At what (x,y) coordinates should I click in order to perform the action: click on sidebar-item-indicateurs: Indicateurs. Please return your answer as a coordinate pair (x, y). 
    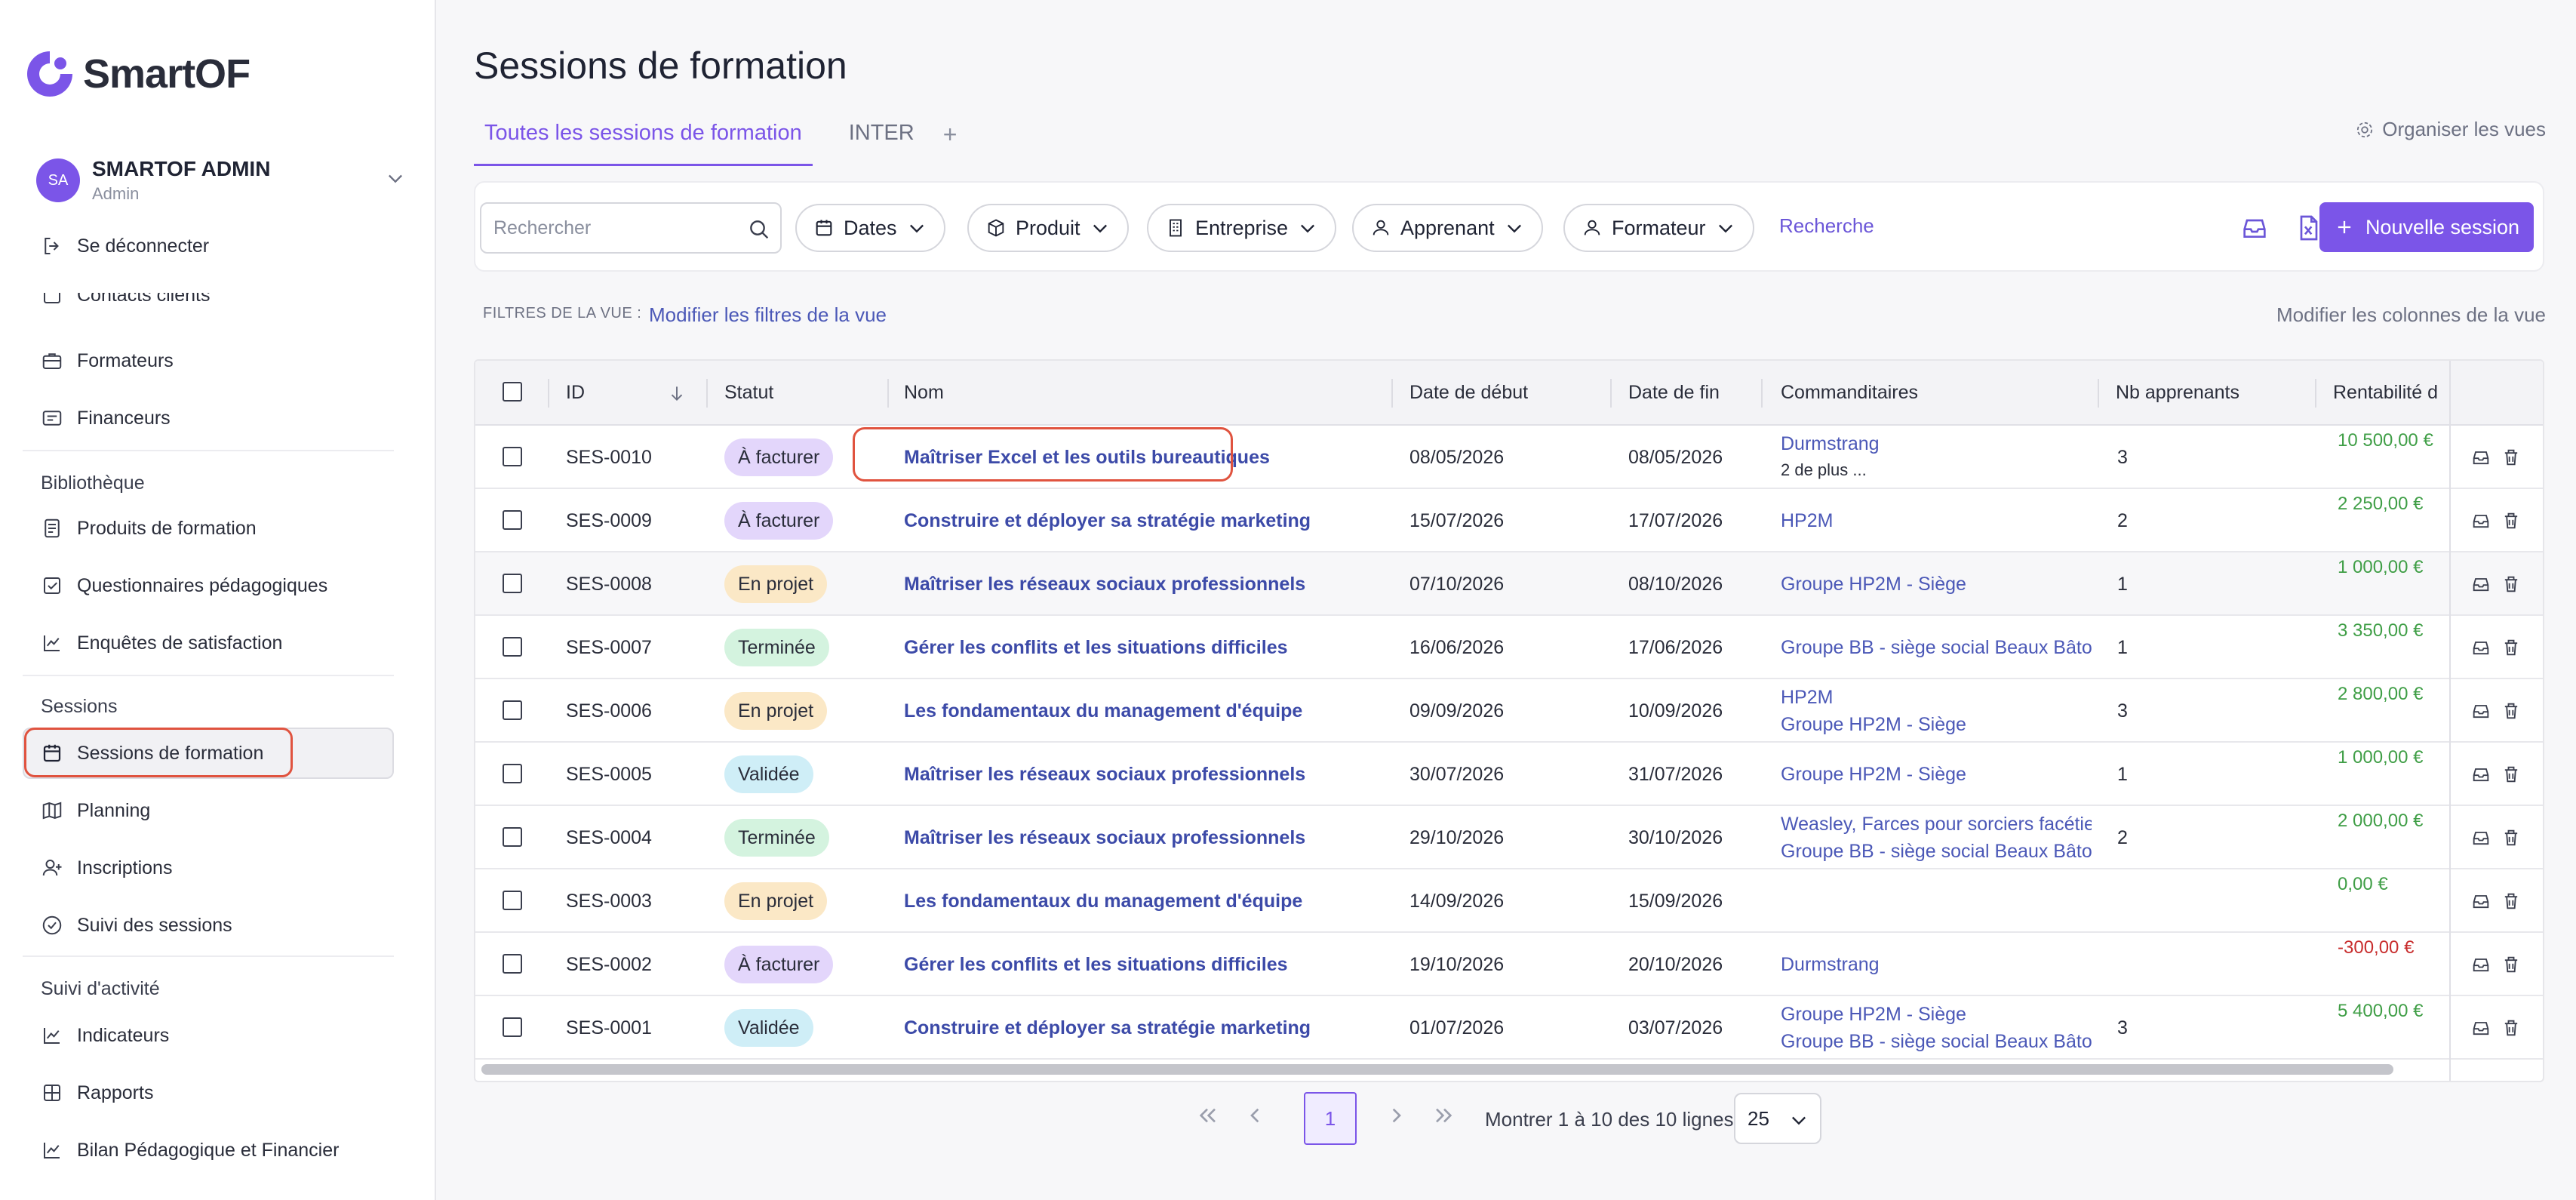
    Looking at the image, I should click on (105, 1035).